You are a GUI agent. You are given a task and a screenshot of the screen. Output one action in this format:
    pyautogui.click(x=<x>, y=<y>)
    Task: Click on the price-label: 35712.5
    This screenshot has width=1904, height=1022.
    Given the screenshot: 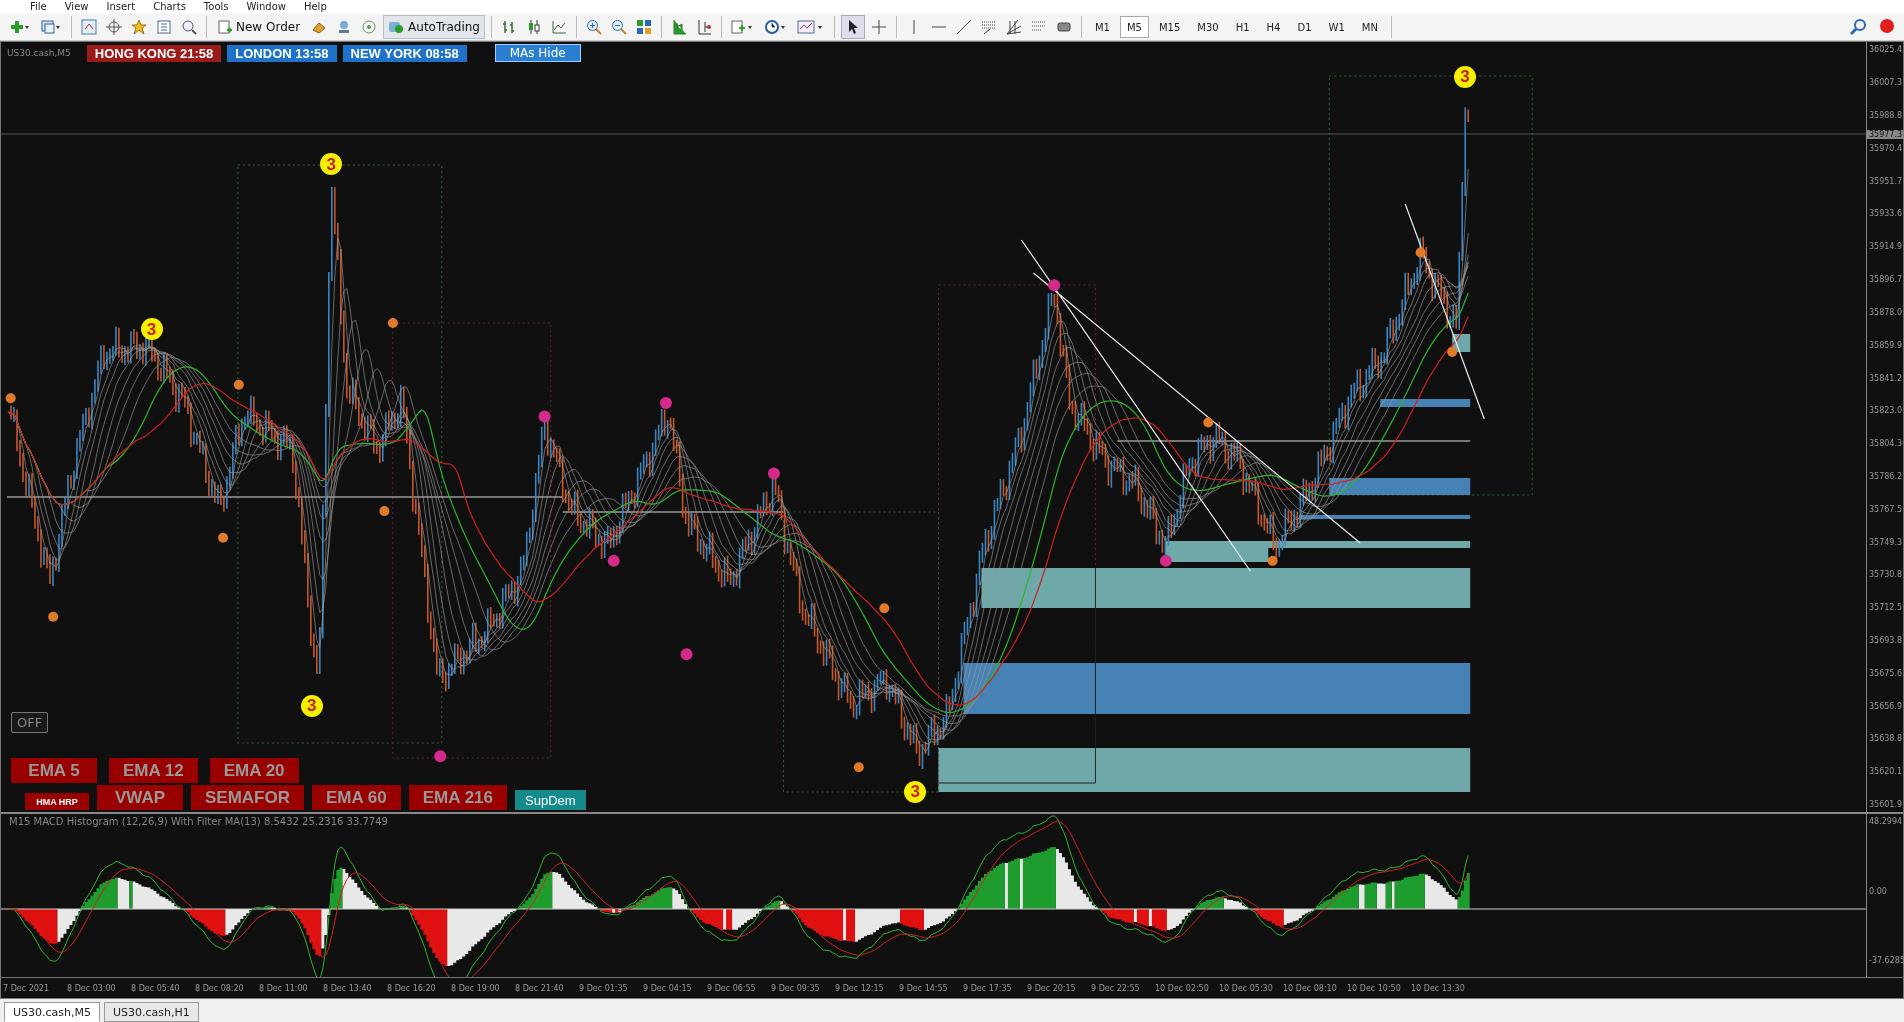 What is the action you would take?
    pyautogui.click(x=1885, y=608)
    